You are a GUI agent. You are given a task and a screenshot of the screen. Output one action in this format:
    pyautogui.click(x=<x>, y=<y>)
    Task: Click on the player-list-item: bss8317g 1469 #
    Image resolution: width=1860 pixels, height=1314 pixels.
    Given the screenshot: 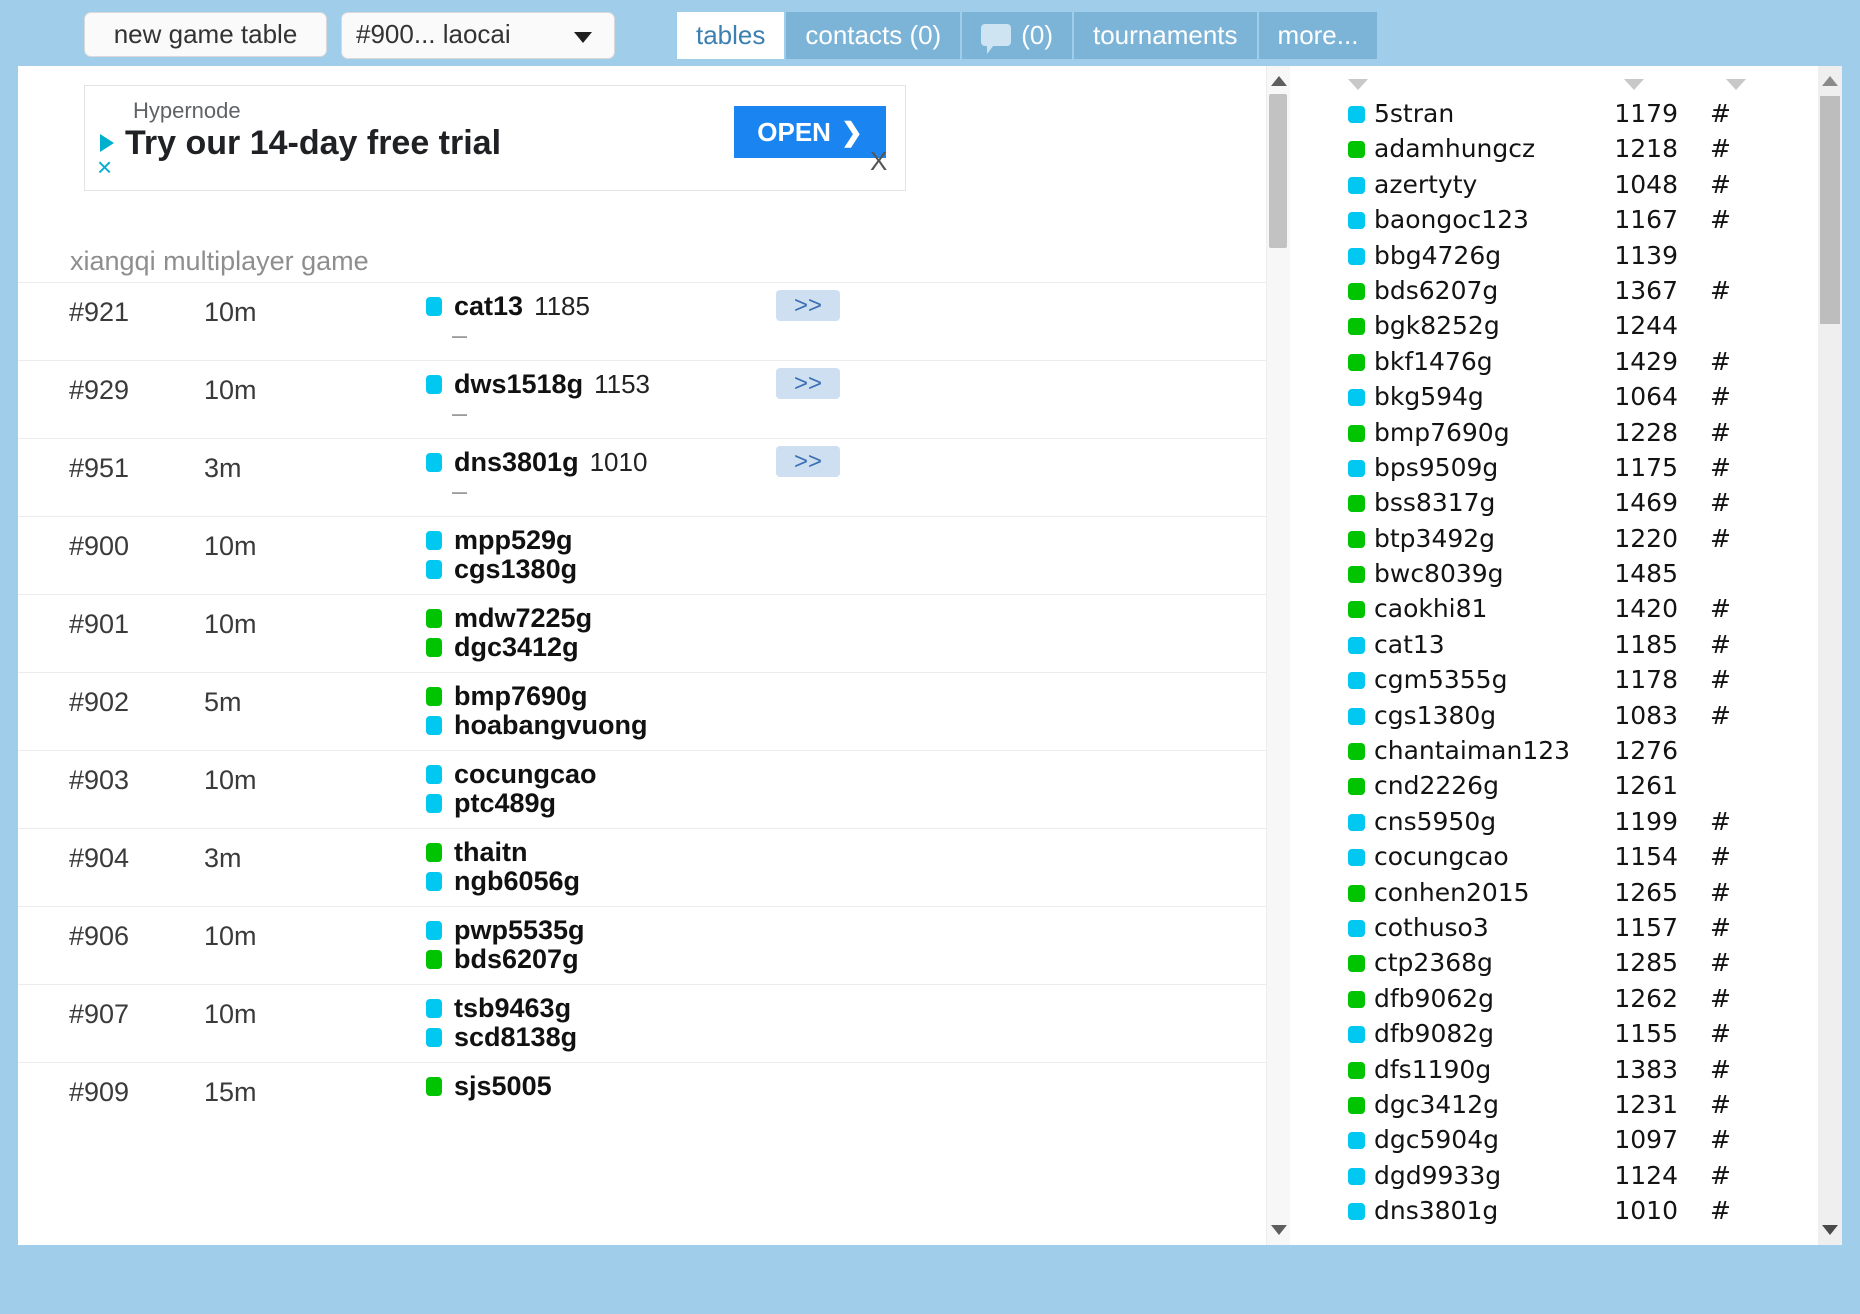 What is the action you would take?
    pyautogui.click(x=1556, y=502)
    